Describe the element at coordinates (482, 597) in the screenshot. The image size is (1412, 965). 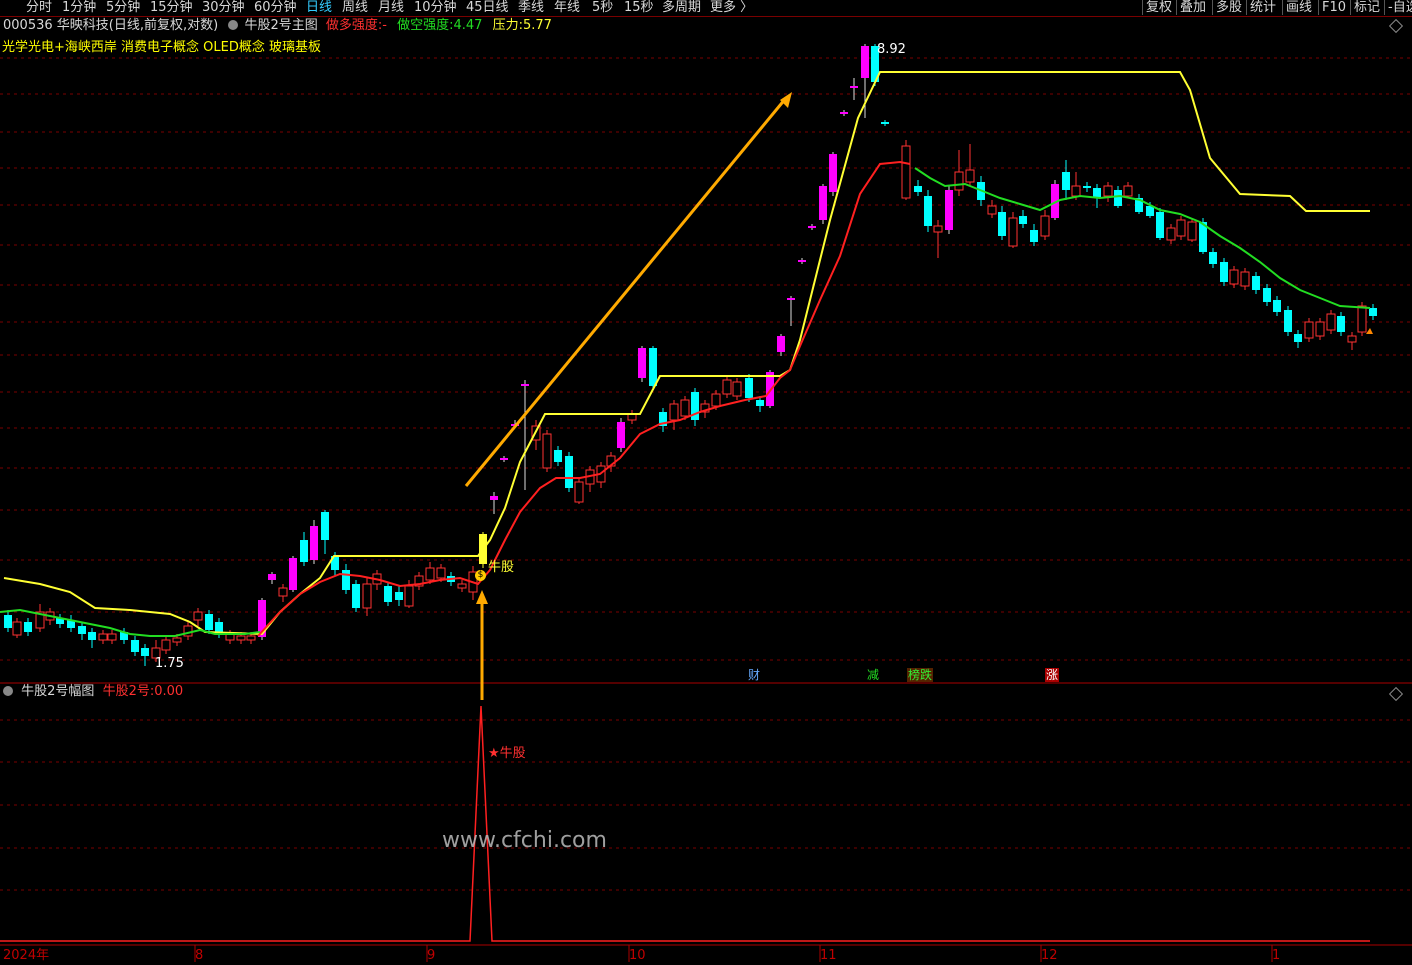
I see `signal-arrow-head` at that location.